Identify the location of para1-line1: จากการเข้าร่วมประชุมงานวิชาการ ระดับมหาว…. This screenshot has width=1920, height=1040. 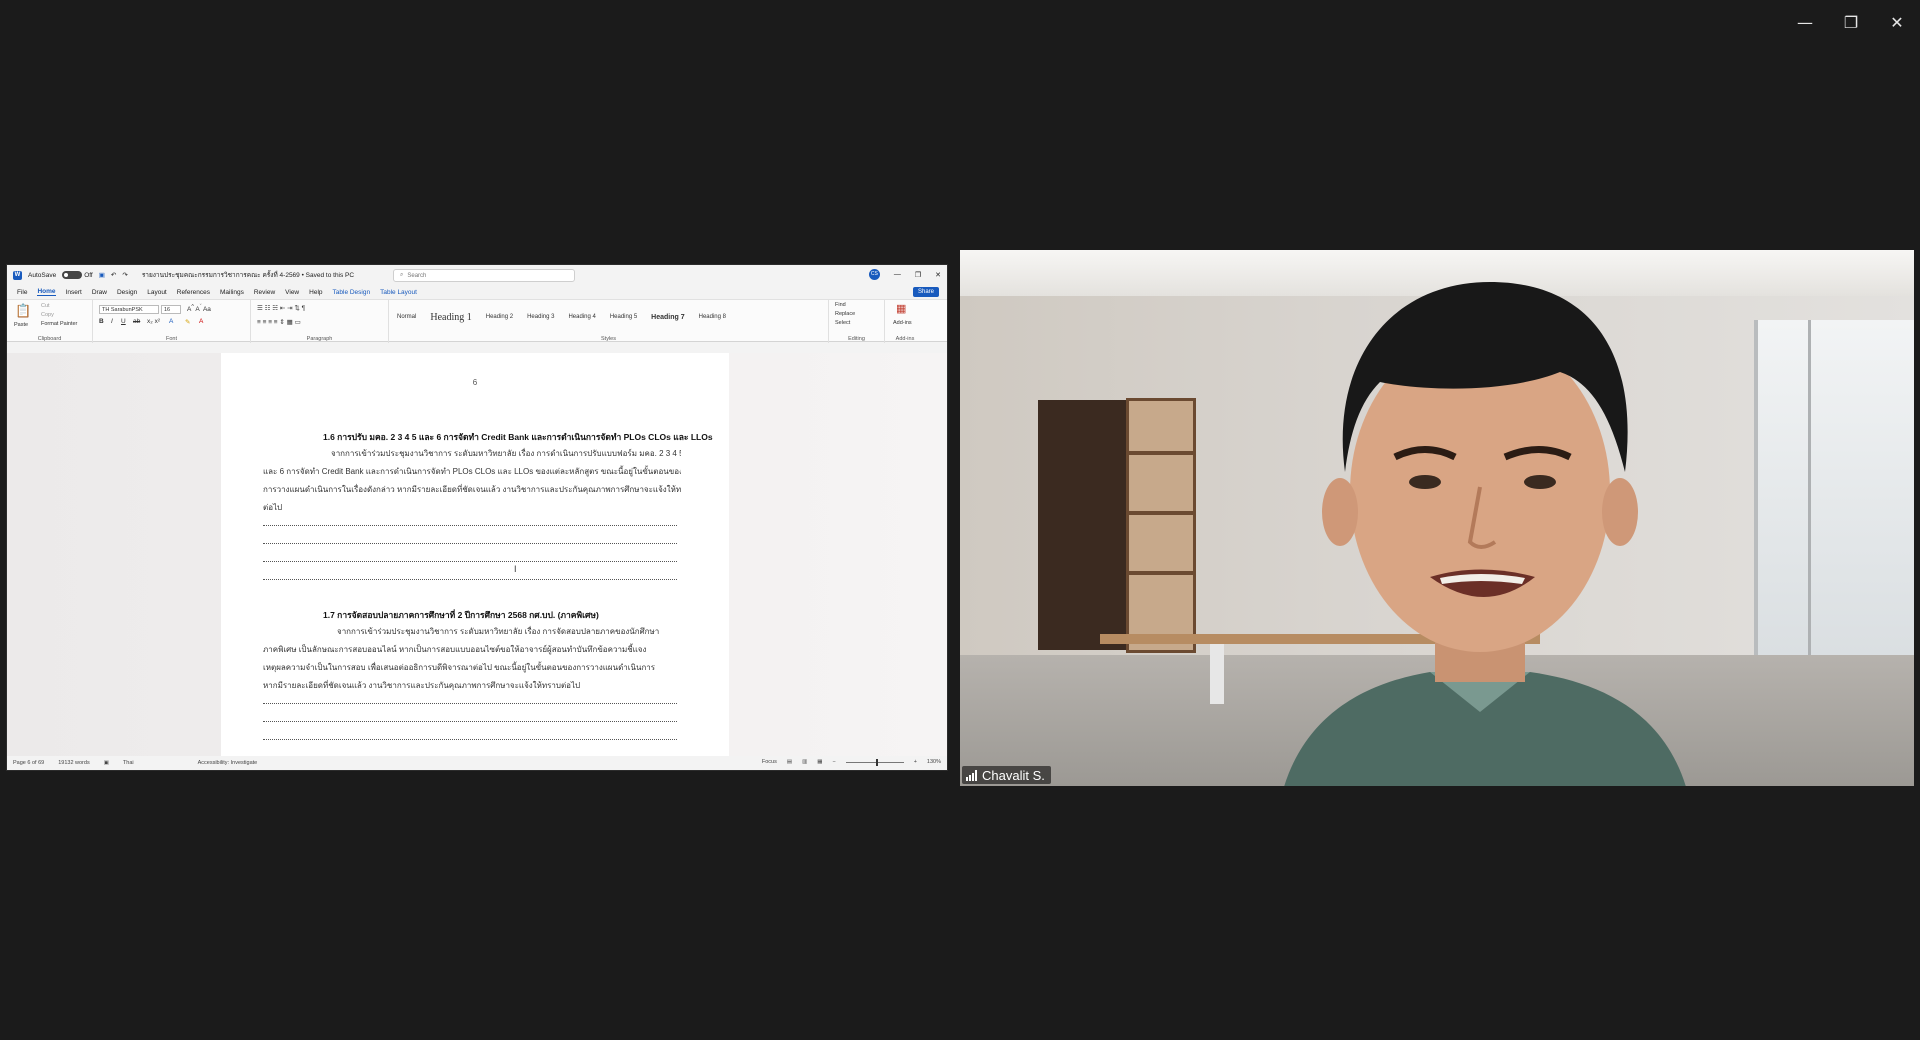
(506, 453).